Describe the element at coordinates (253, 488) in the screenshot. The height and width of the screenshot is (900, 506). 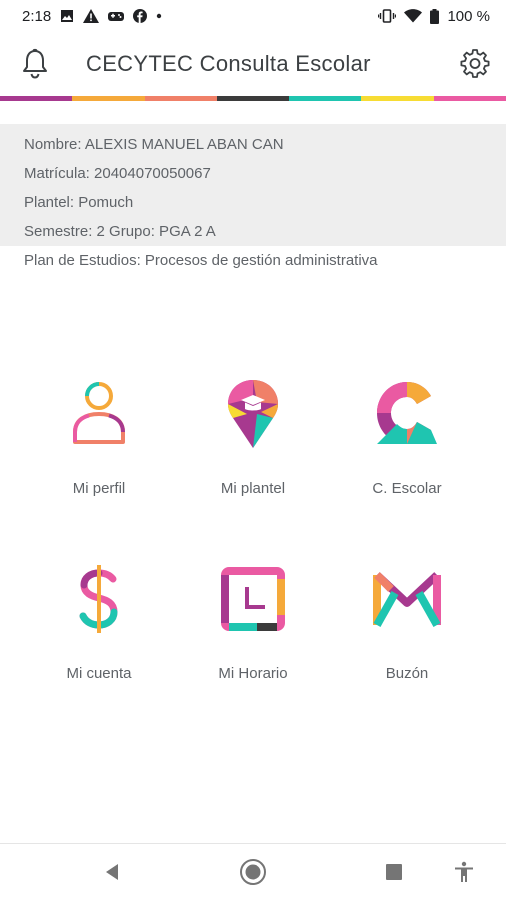
I see `menu-label: Mi plantel` at that location.